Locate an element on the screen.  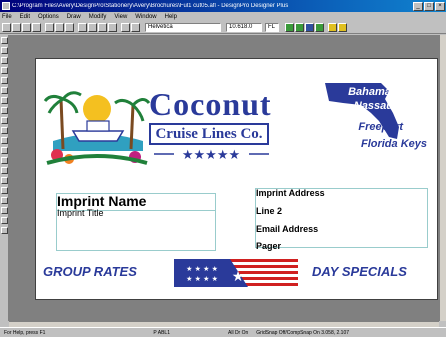
status-grid: GridSnap Off/CompSnap On 3.058, 2.107 is located at coordinates (303, 332).